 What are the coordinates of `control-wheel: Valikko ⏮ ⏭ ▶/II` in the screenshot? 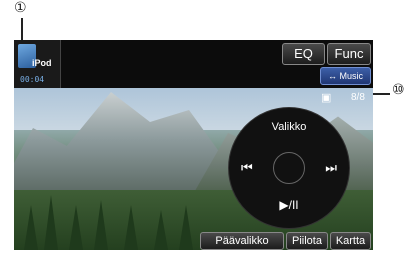 It's located at (289, 168).